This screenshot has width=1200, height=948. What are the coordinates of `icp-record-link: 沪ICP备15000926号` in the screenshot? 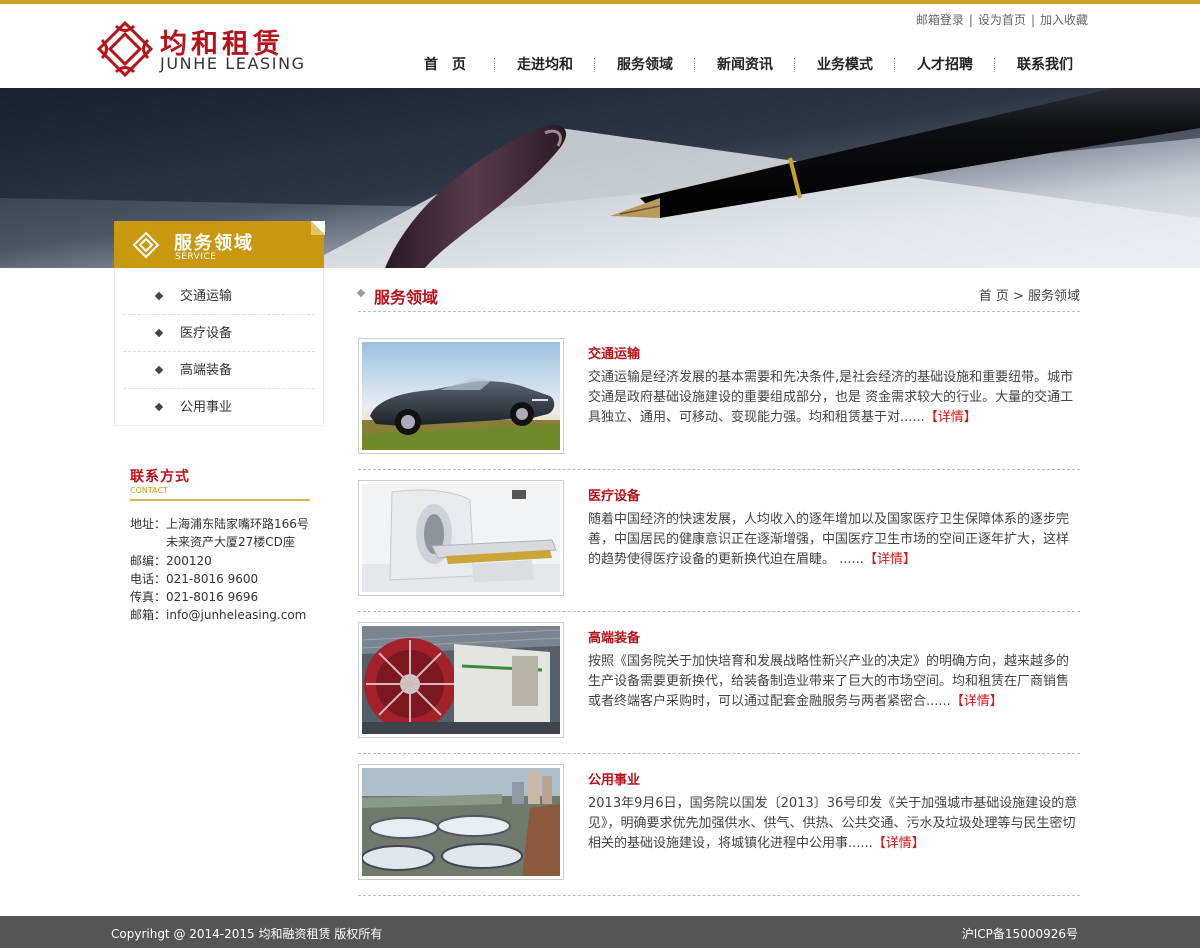 It's located at (1020, 933).